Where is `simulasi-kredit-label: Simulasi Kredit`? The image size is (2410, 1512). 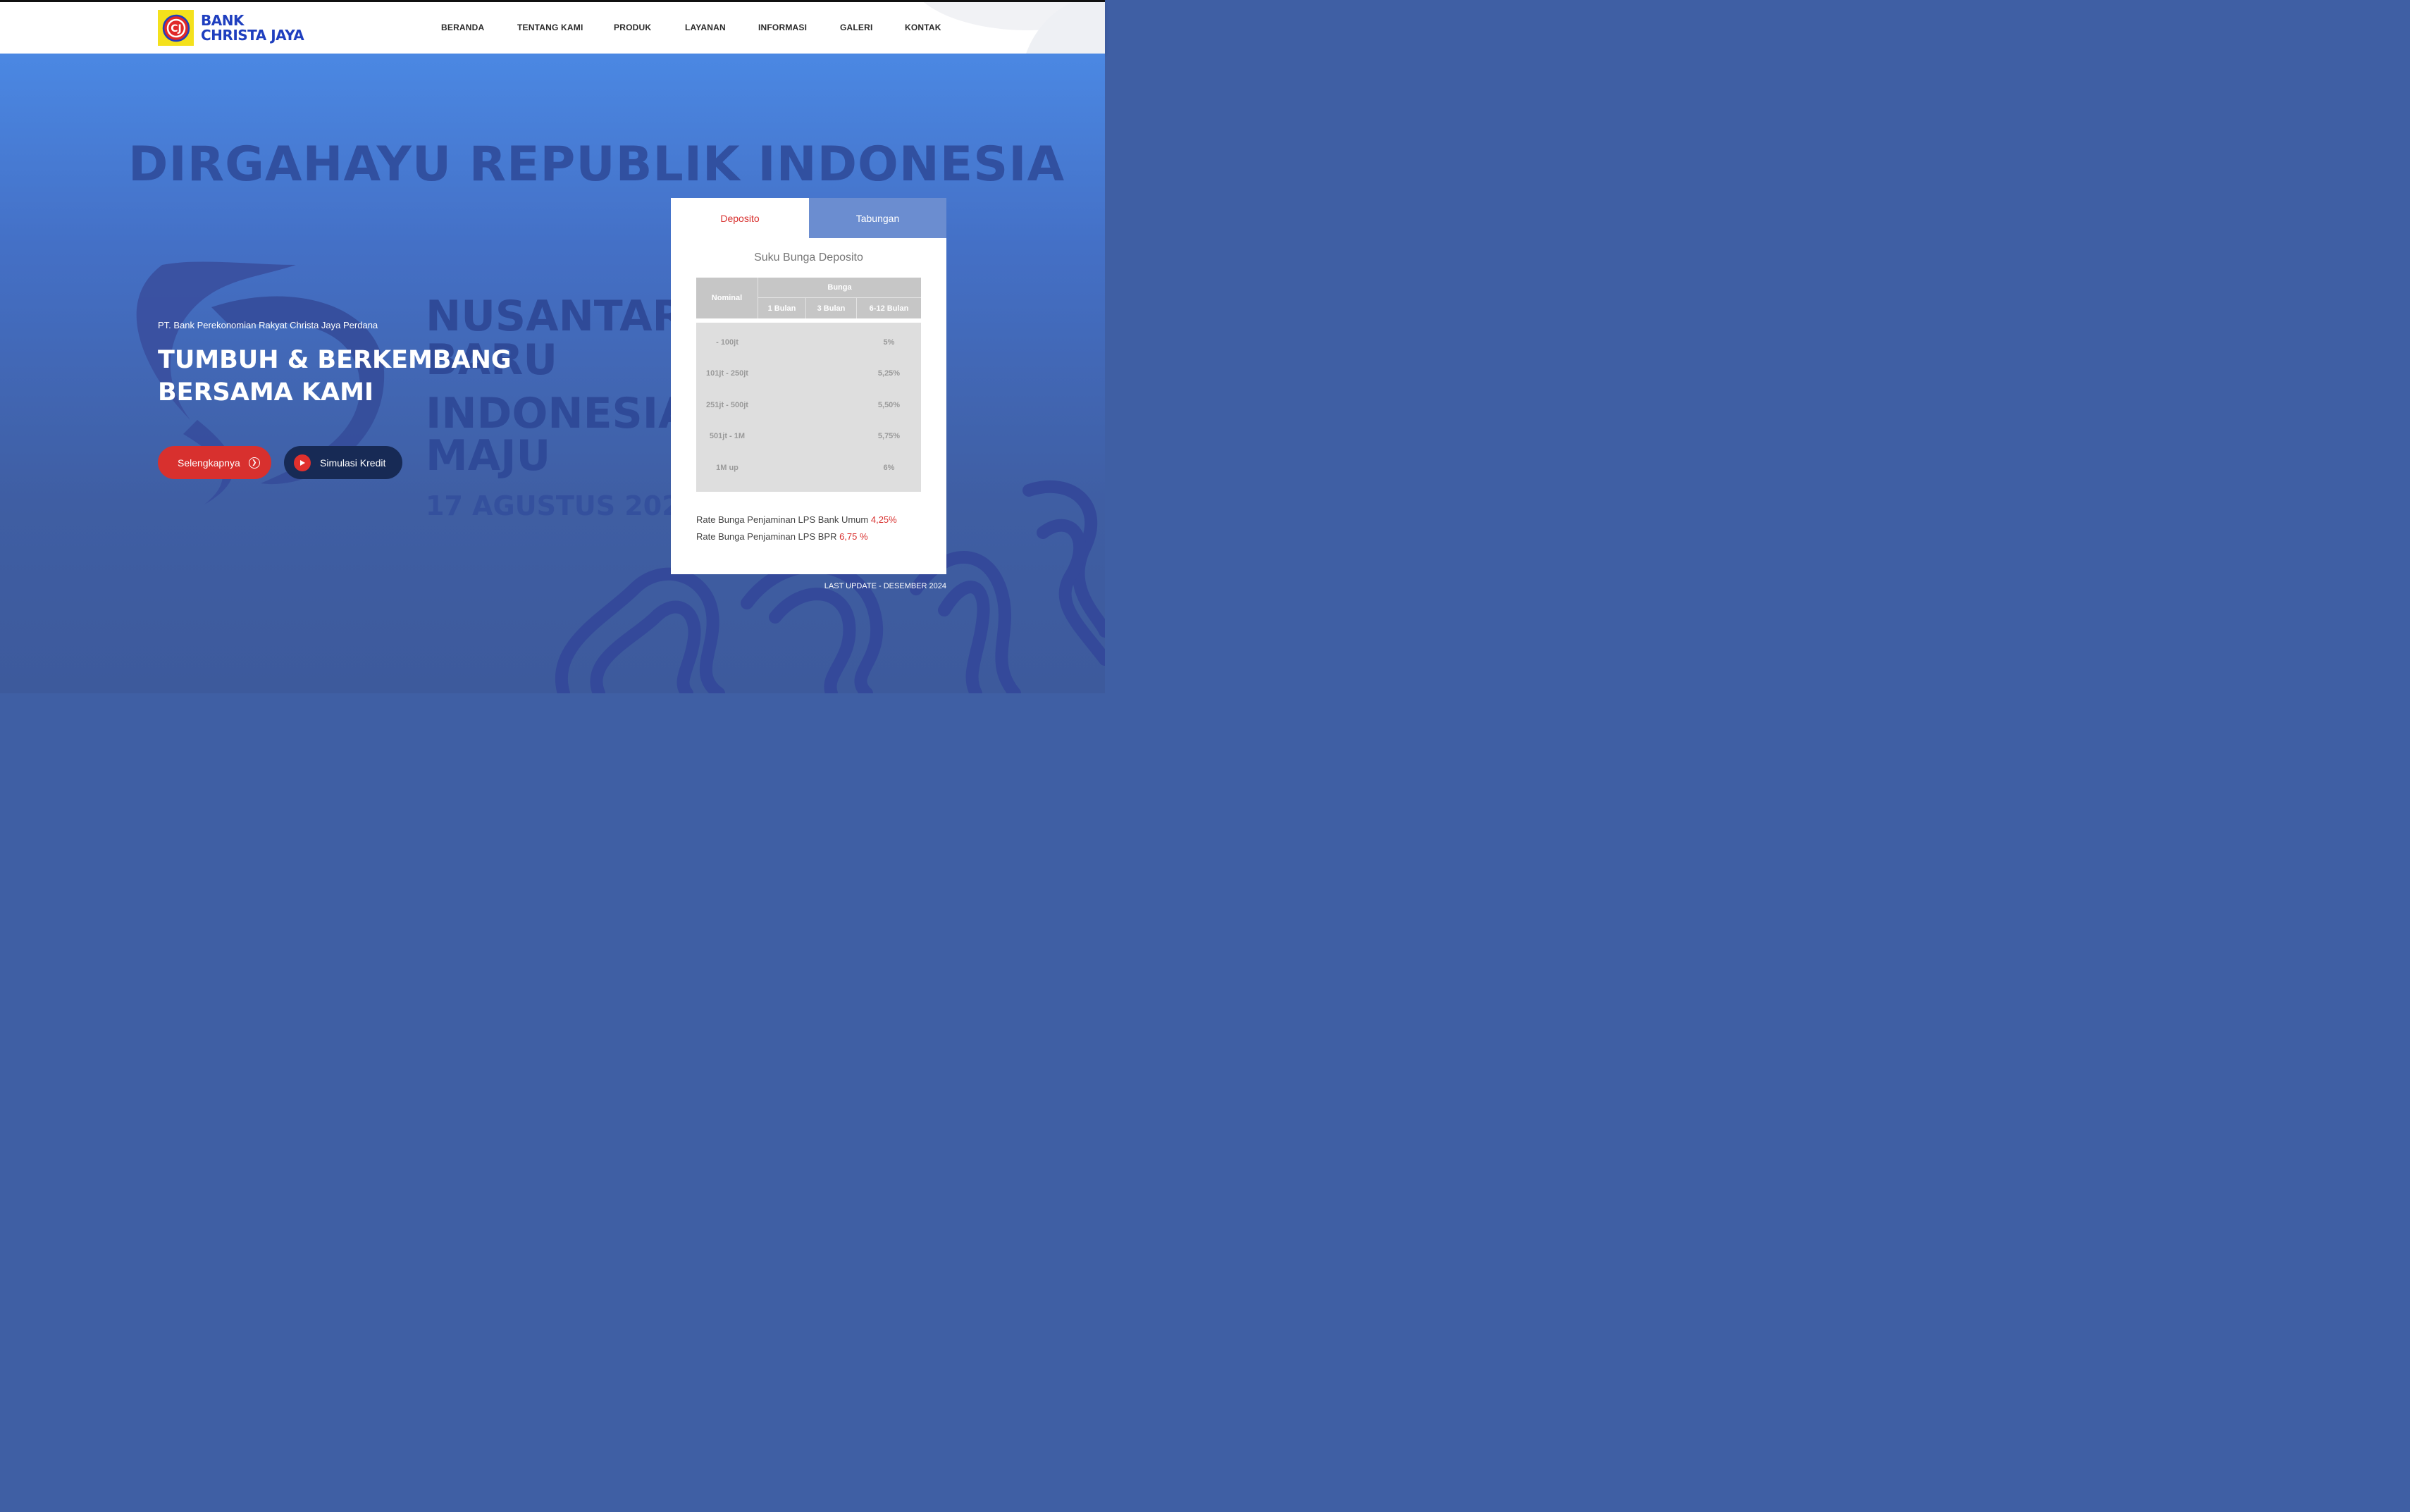
simulasi-kredit-label: Simulasi Kredit is located at coordinates (353, 463).